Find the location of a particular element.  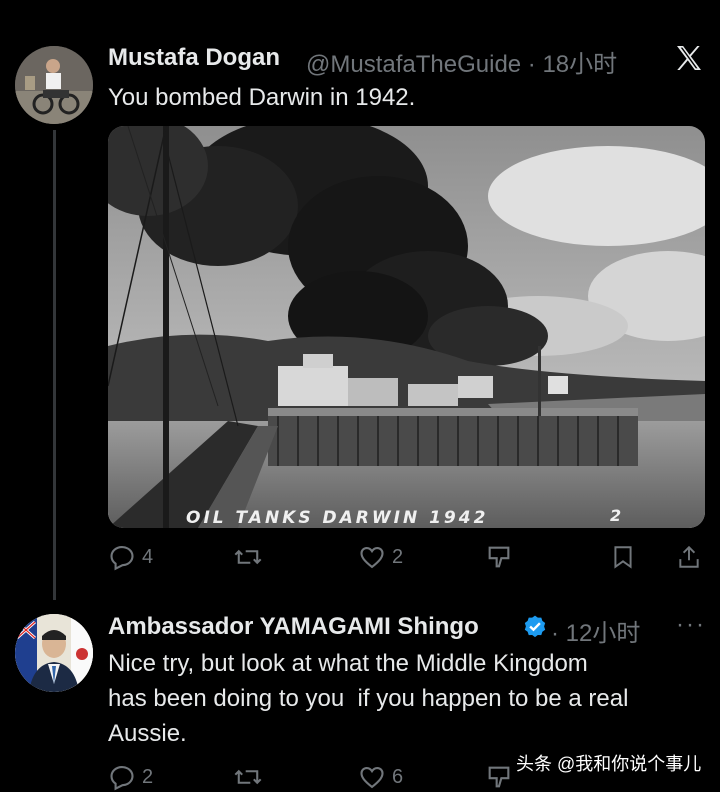

like-icon is located at coordinates (372, 557).